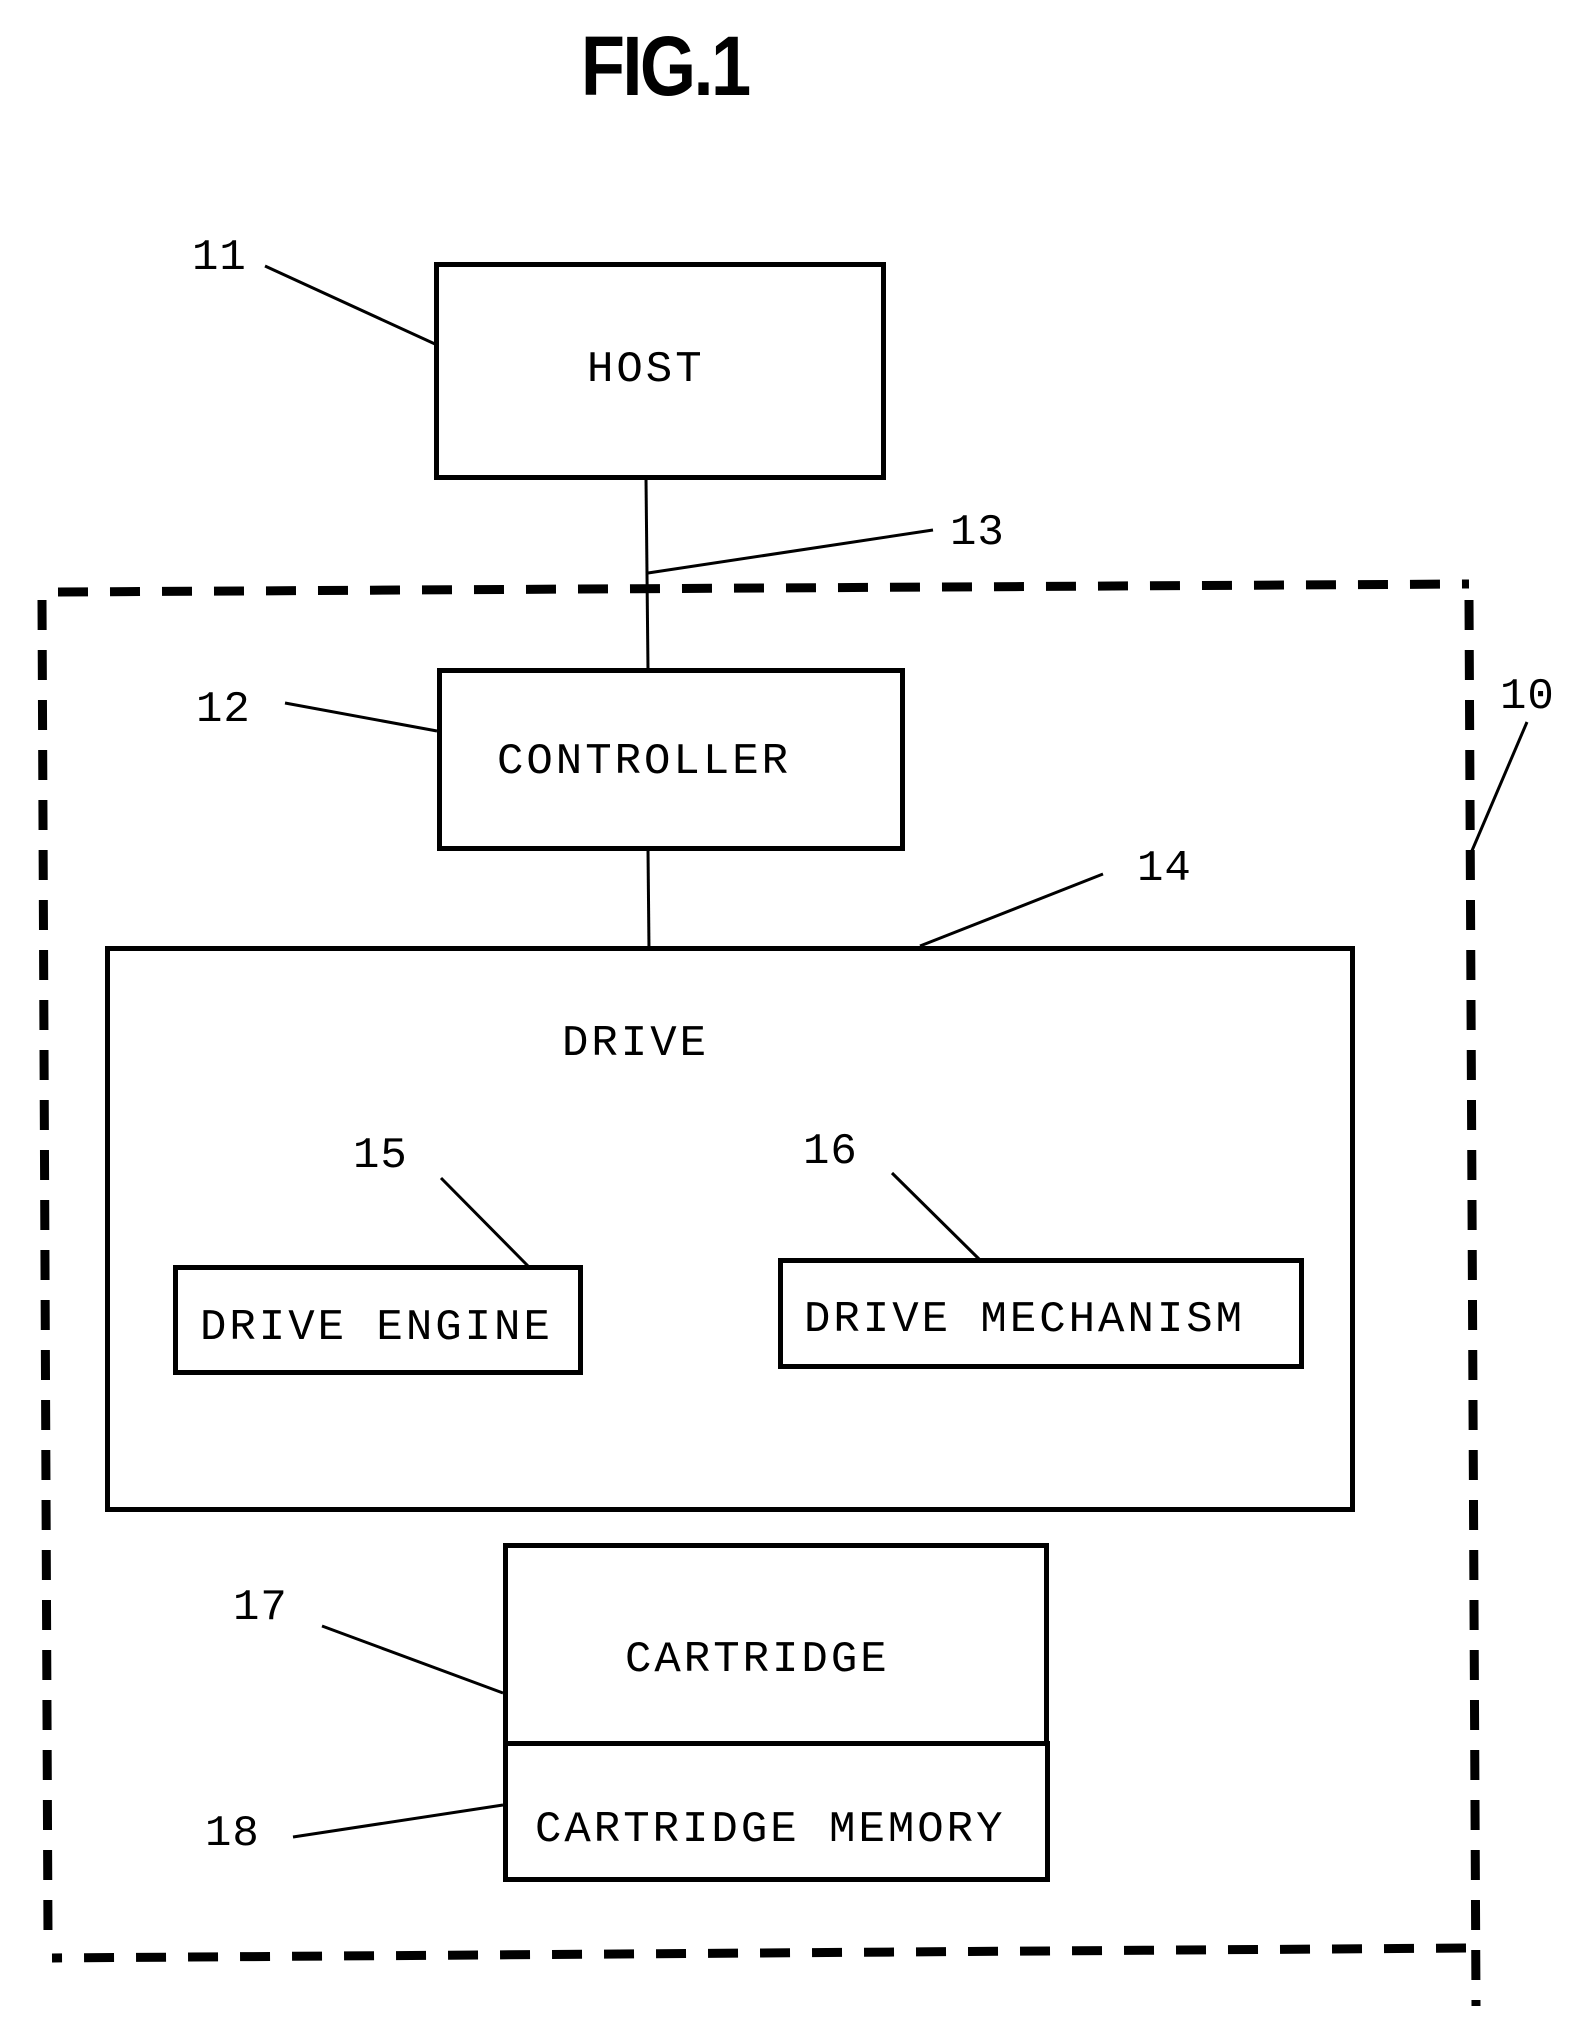 This screenshot has width=1584, height=2030. I want to click on boundary-left, so click(45, 1269).